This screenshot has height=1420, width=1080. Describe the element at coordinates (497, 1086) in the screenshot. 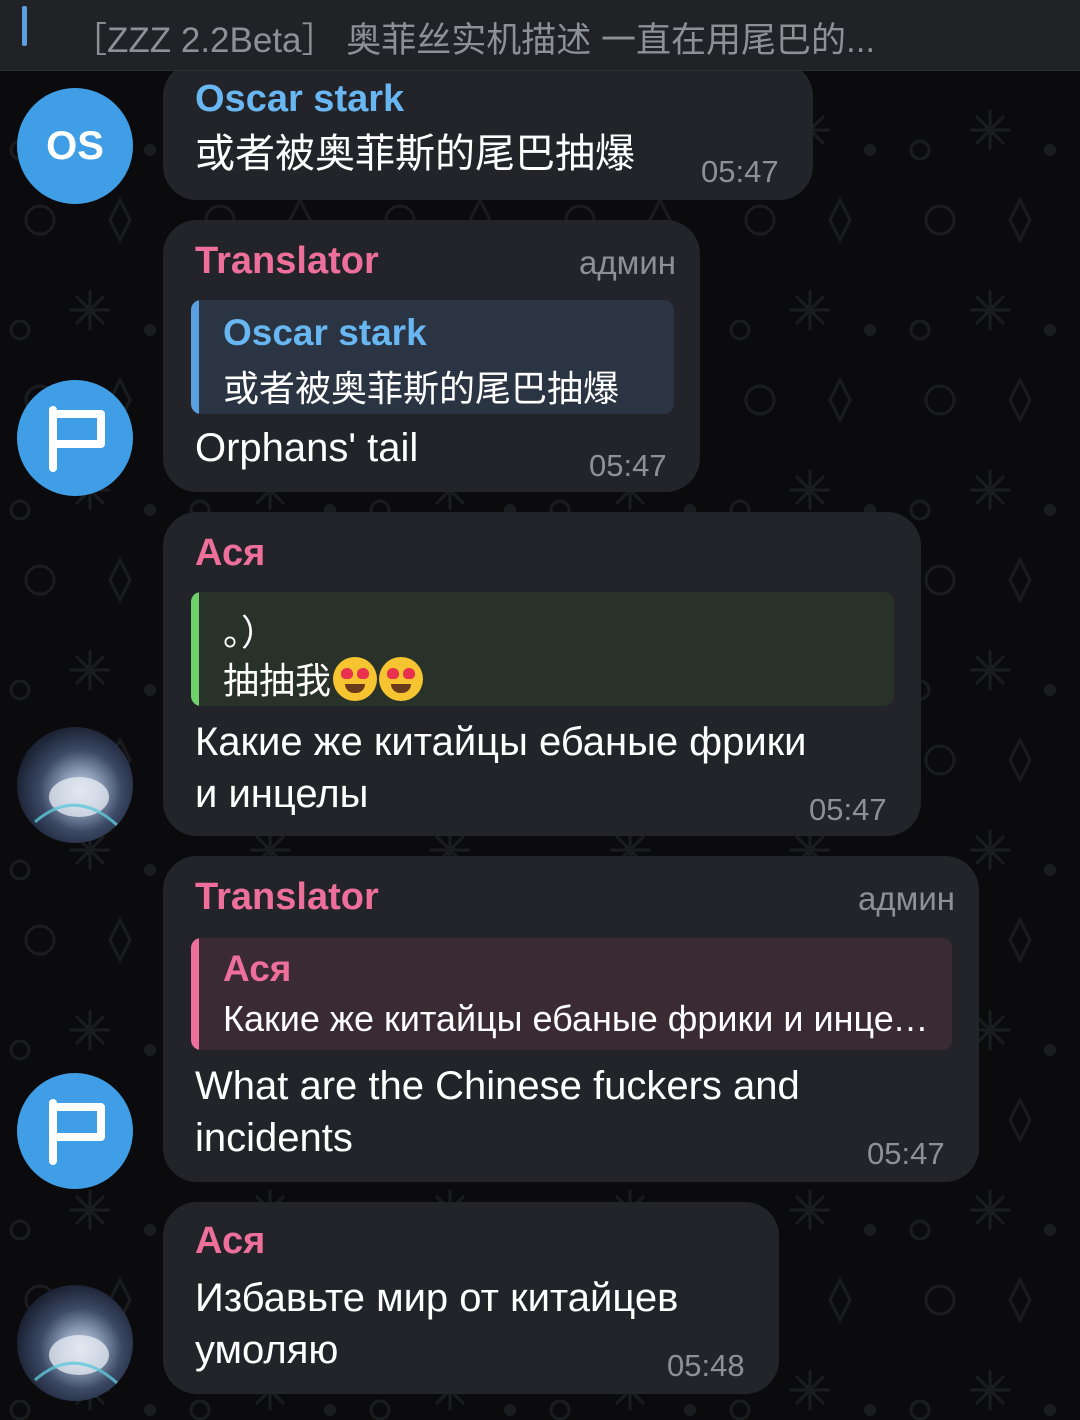

I see `message-text-line-1: What are the Chinese fuckers and` at that location.